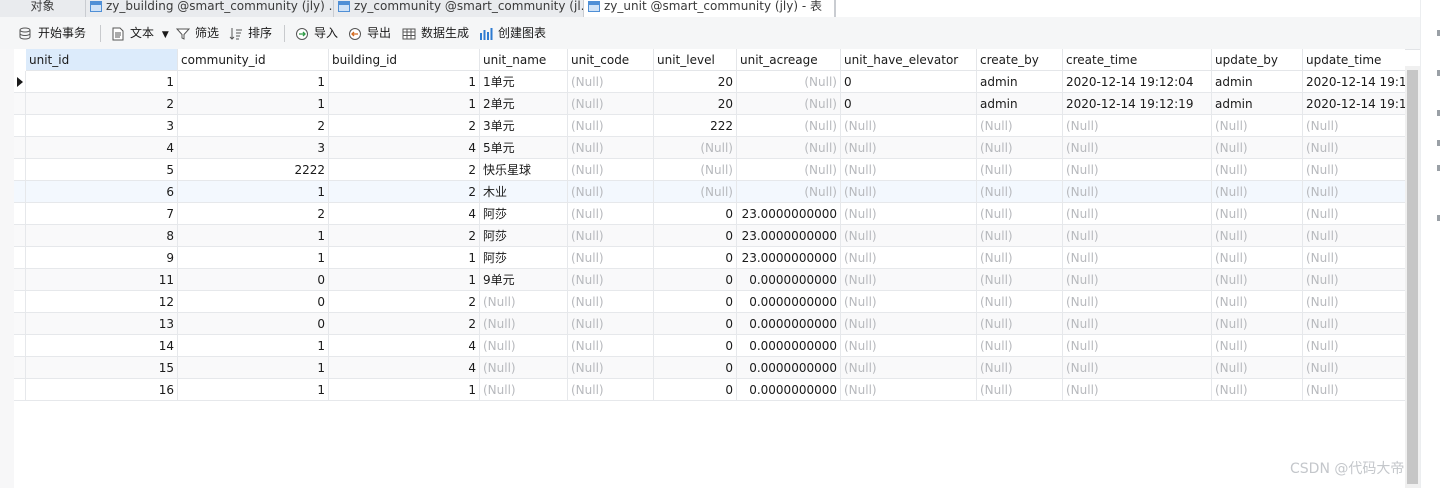 The height and width of the screenshot is (488, 1440). Describe the element at coordinates (102, 390) in the screenshot. I see `cell-unit-id: 16` at that location.